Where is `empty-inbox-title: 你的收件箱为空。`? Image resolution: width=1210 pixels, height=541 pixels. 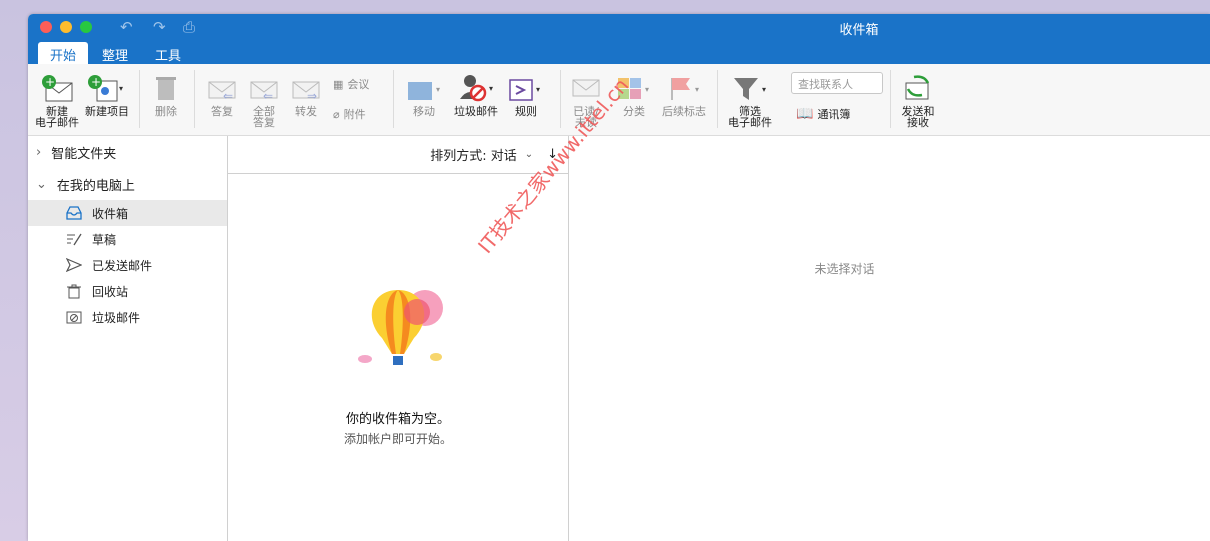 empty-inbox-title: 你的收件箱为空。 is located at coordinates (397, 419).